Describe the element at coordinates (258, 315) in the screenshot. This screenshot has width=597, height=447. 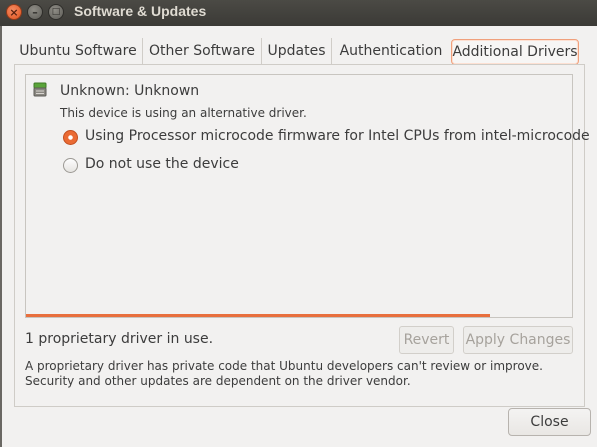
I see `driver-progress-bar` at that location.